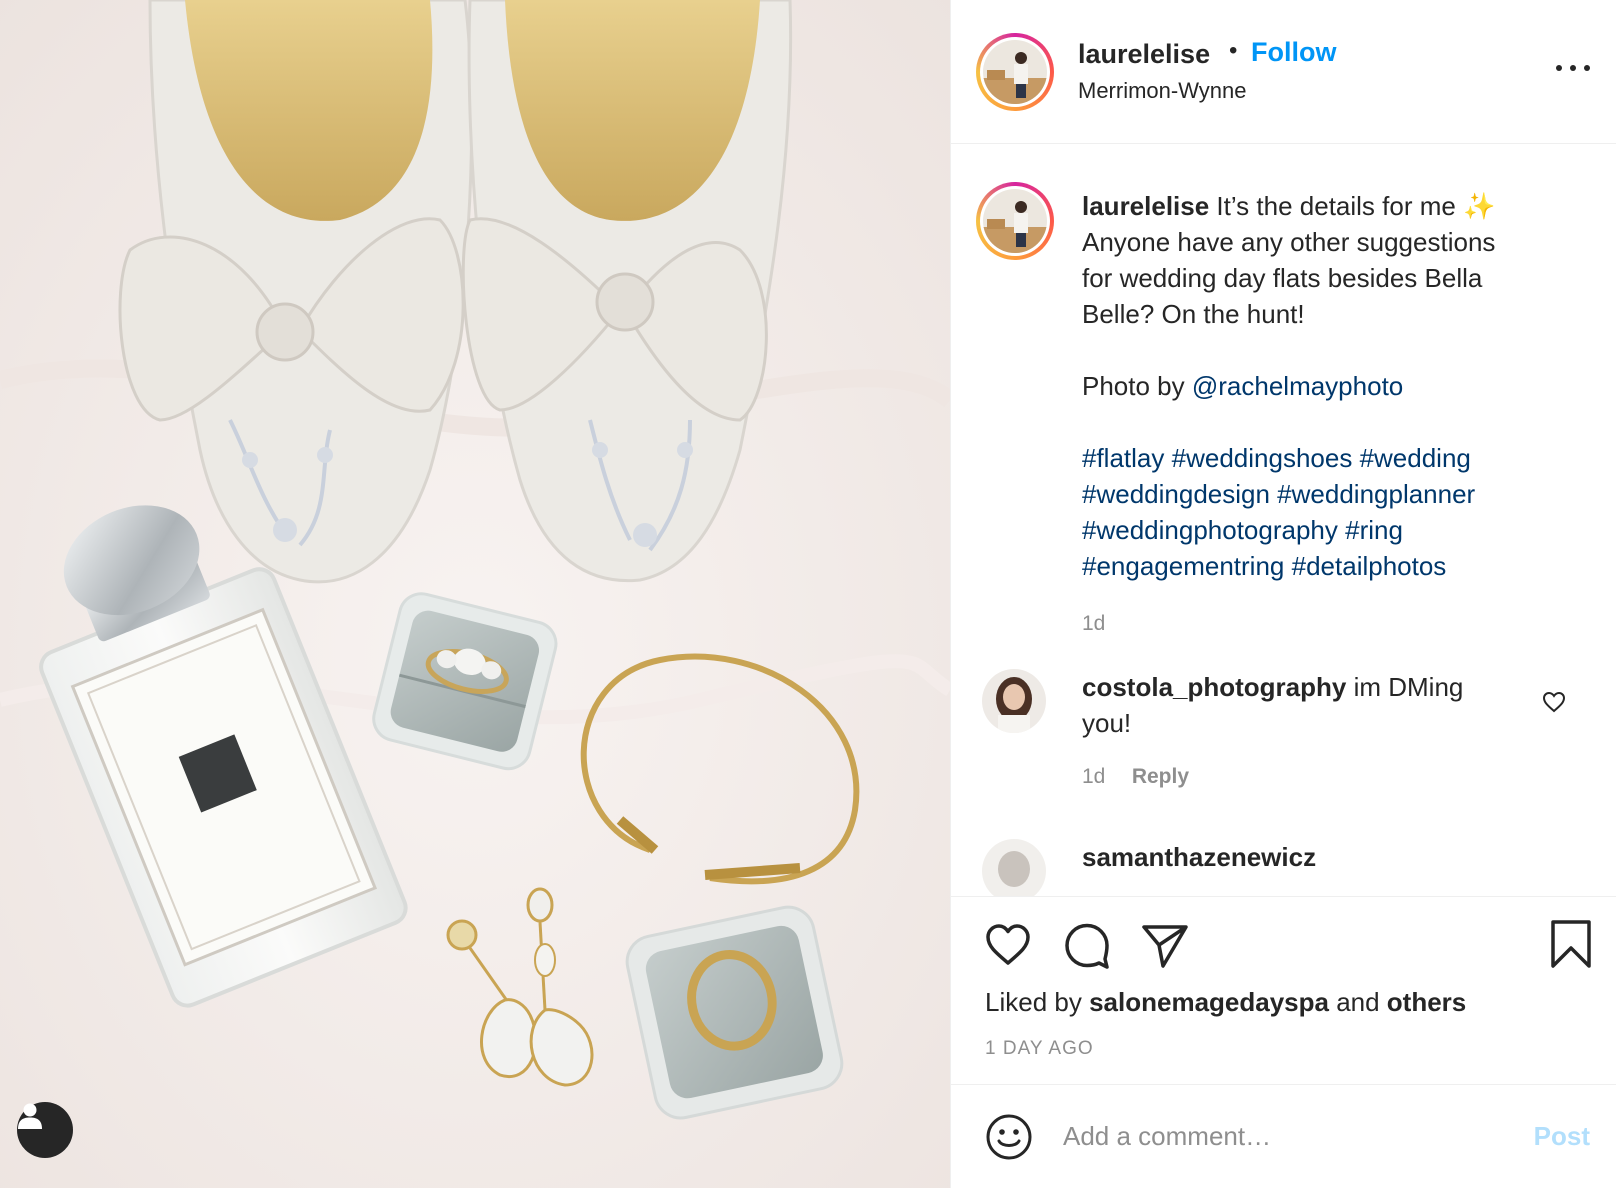 The height and width of the screenshot is (1188, 1616). I want to click on hashtag: #weddingshoes, so click(1262, 458).